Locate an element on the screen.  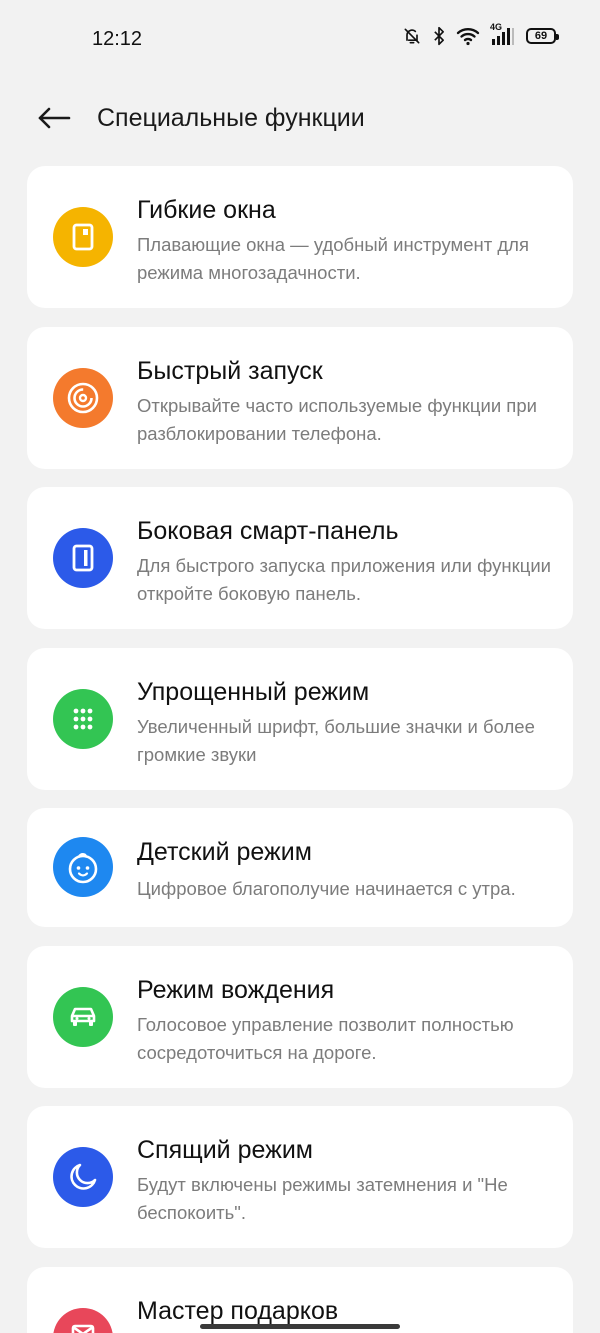
item-title: Быстрый запуск is located at coordinates (230, 371).